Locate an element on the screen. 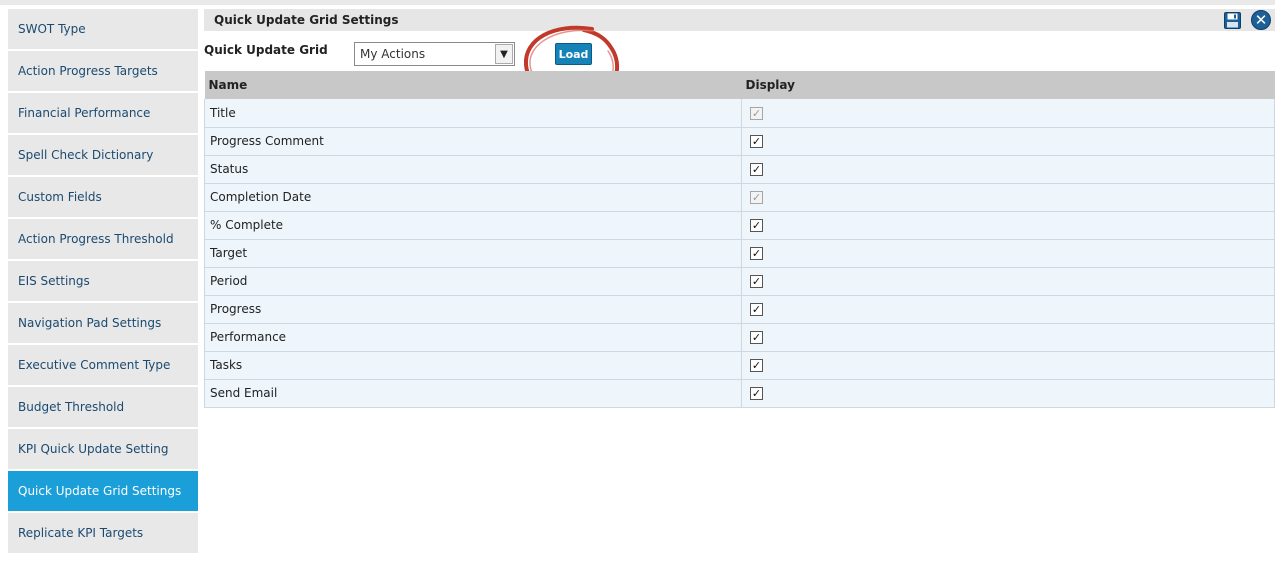 This screenshot has width=1275, height=564. sidebar-item: Action Progress Targets is located at coordinates (103, 71).